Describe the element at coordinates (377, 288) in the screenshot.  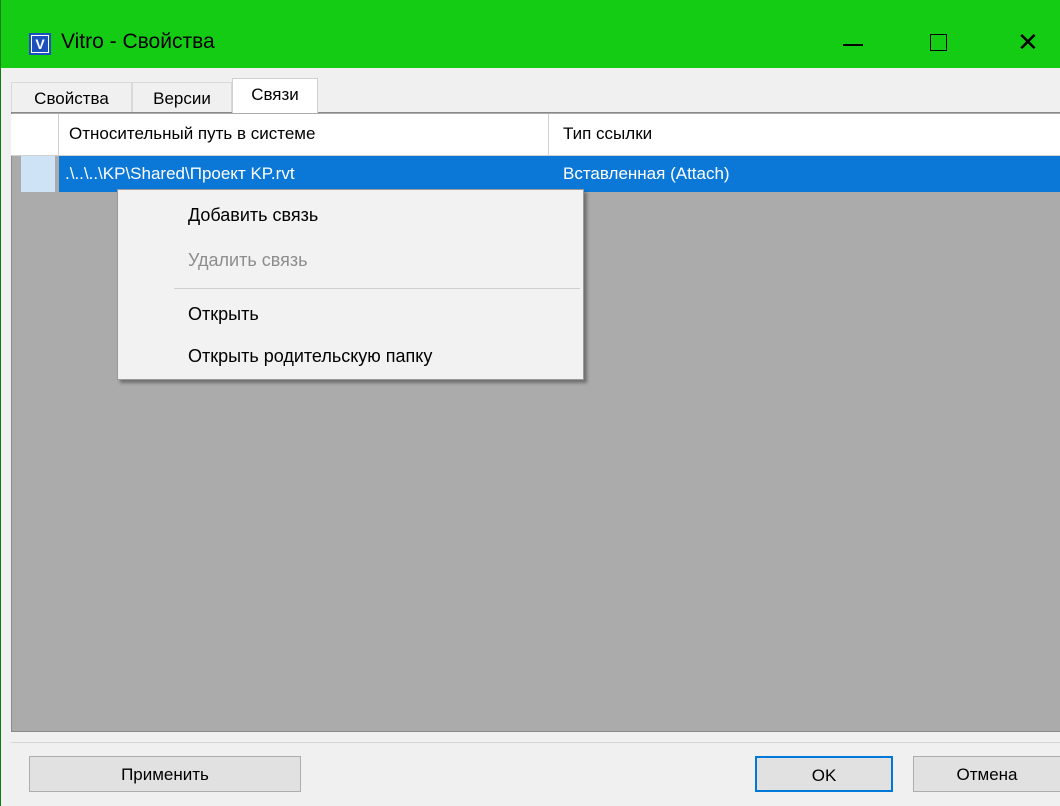
I see `menu-separator` at that location.